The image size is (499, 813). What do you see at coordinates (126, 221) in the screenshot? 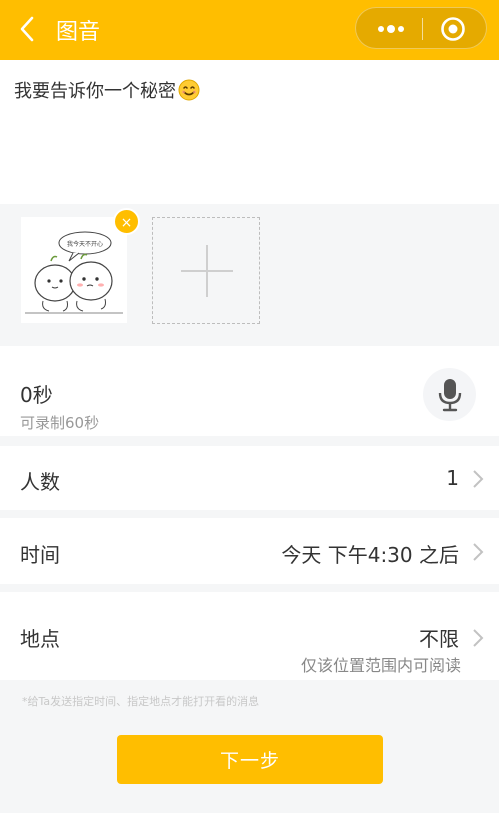
I see `remove-photo-button: ×` at bounding box center [126, 221].